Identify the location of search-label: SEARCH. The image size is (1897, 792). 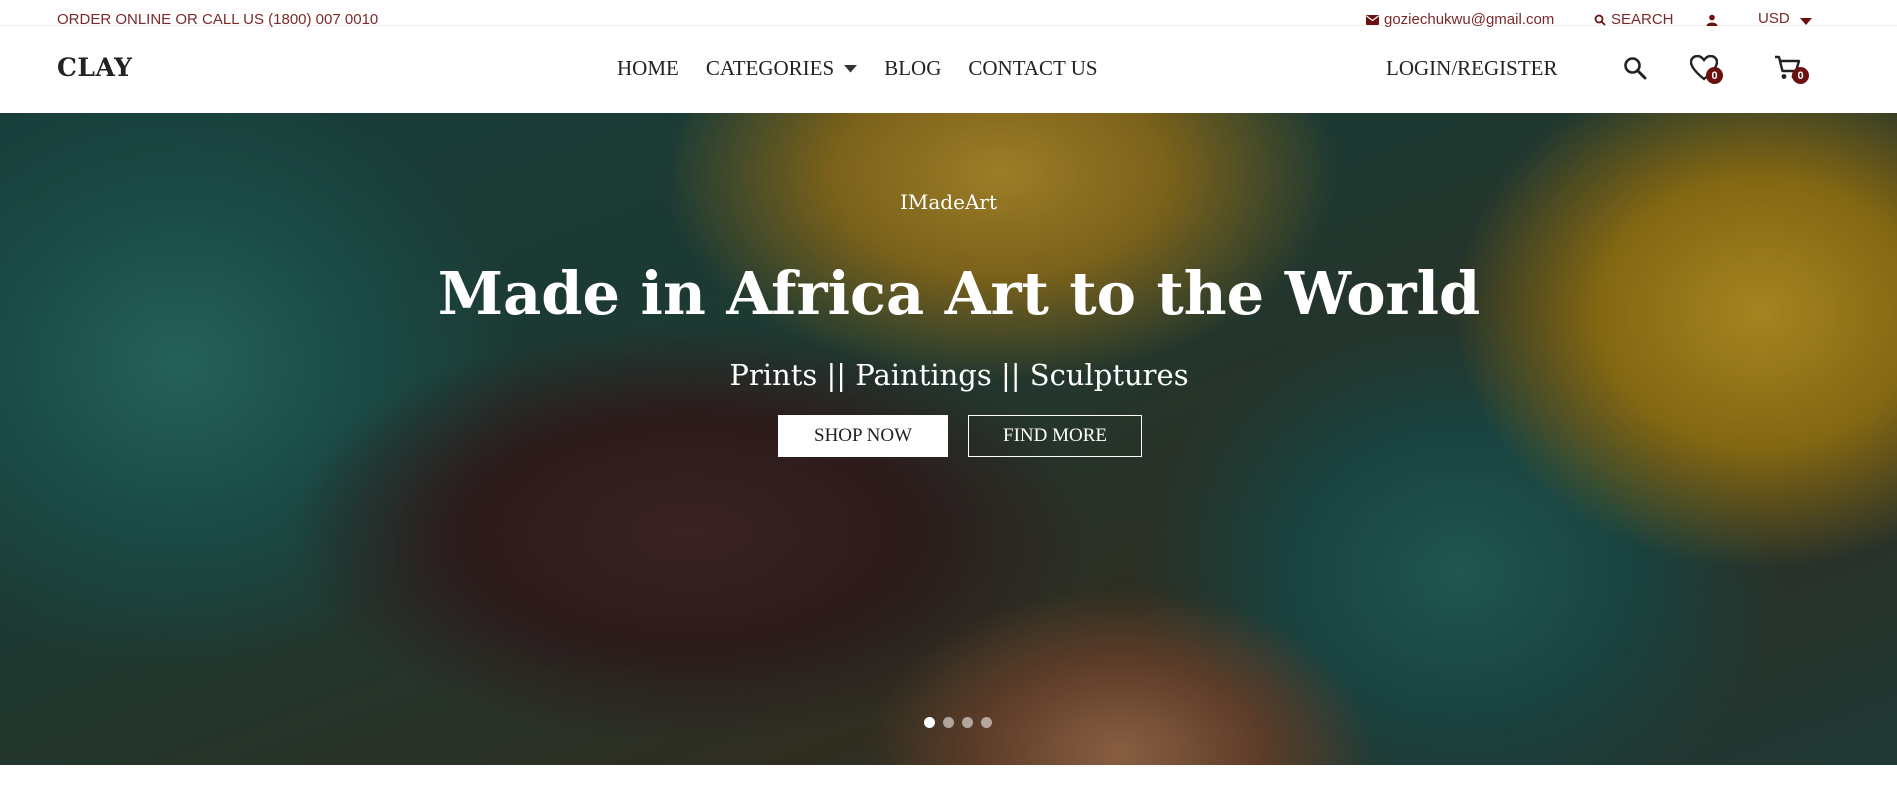
(1642, 19).